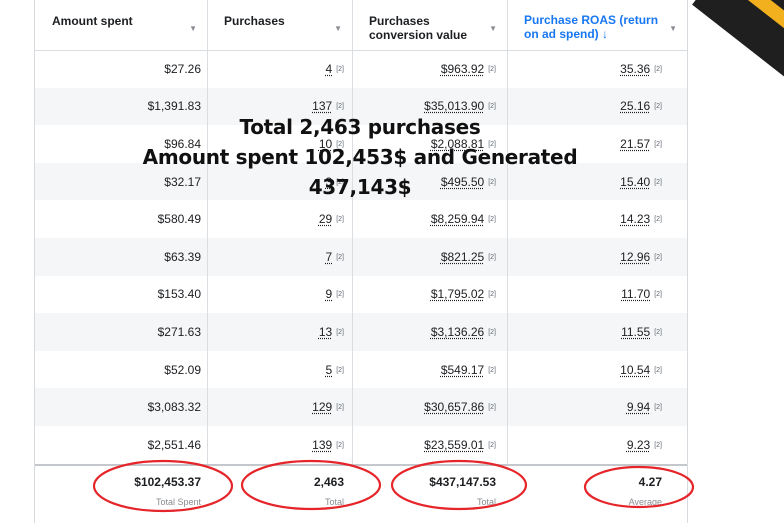 The image size is (784, 527). I want to click on total-value: $437,147.53, so click(462, 482).